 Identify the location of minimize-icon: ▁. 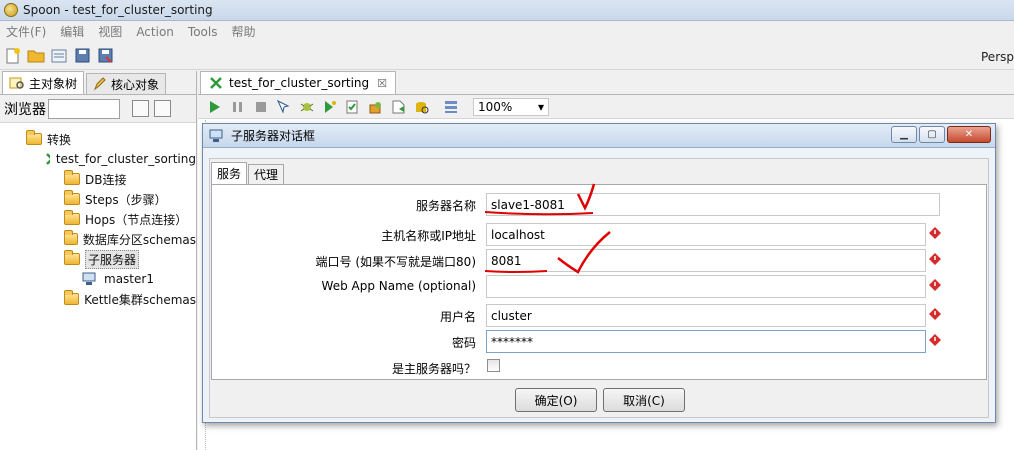
(904, 134).